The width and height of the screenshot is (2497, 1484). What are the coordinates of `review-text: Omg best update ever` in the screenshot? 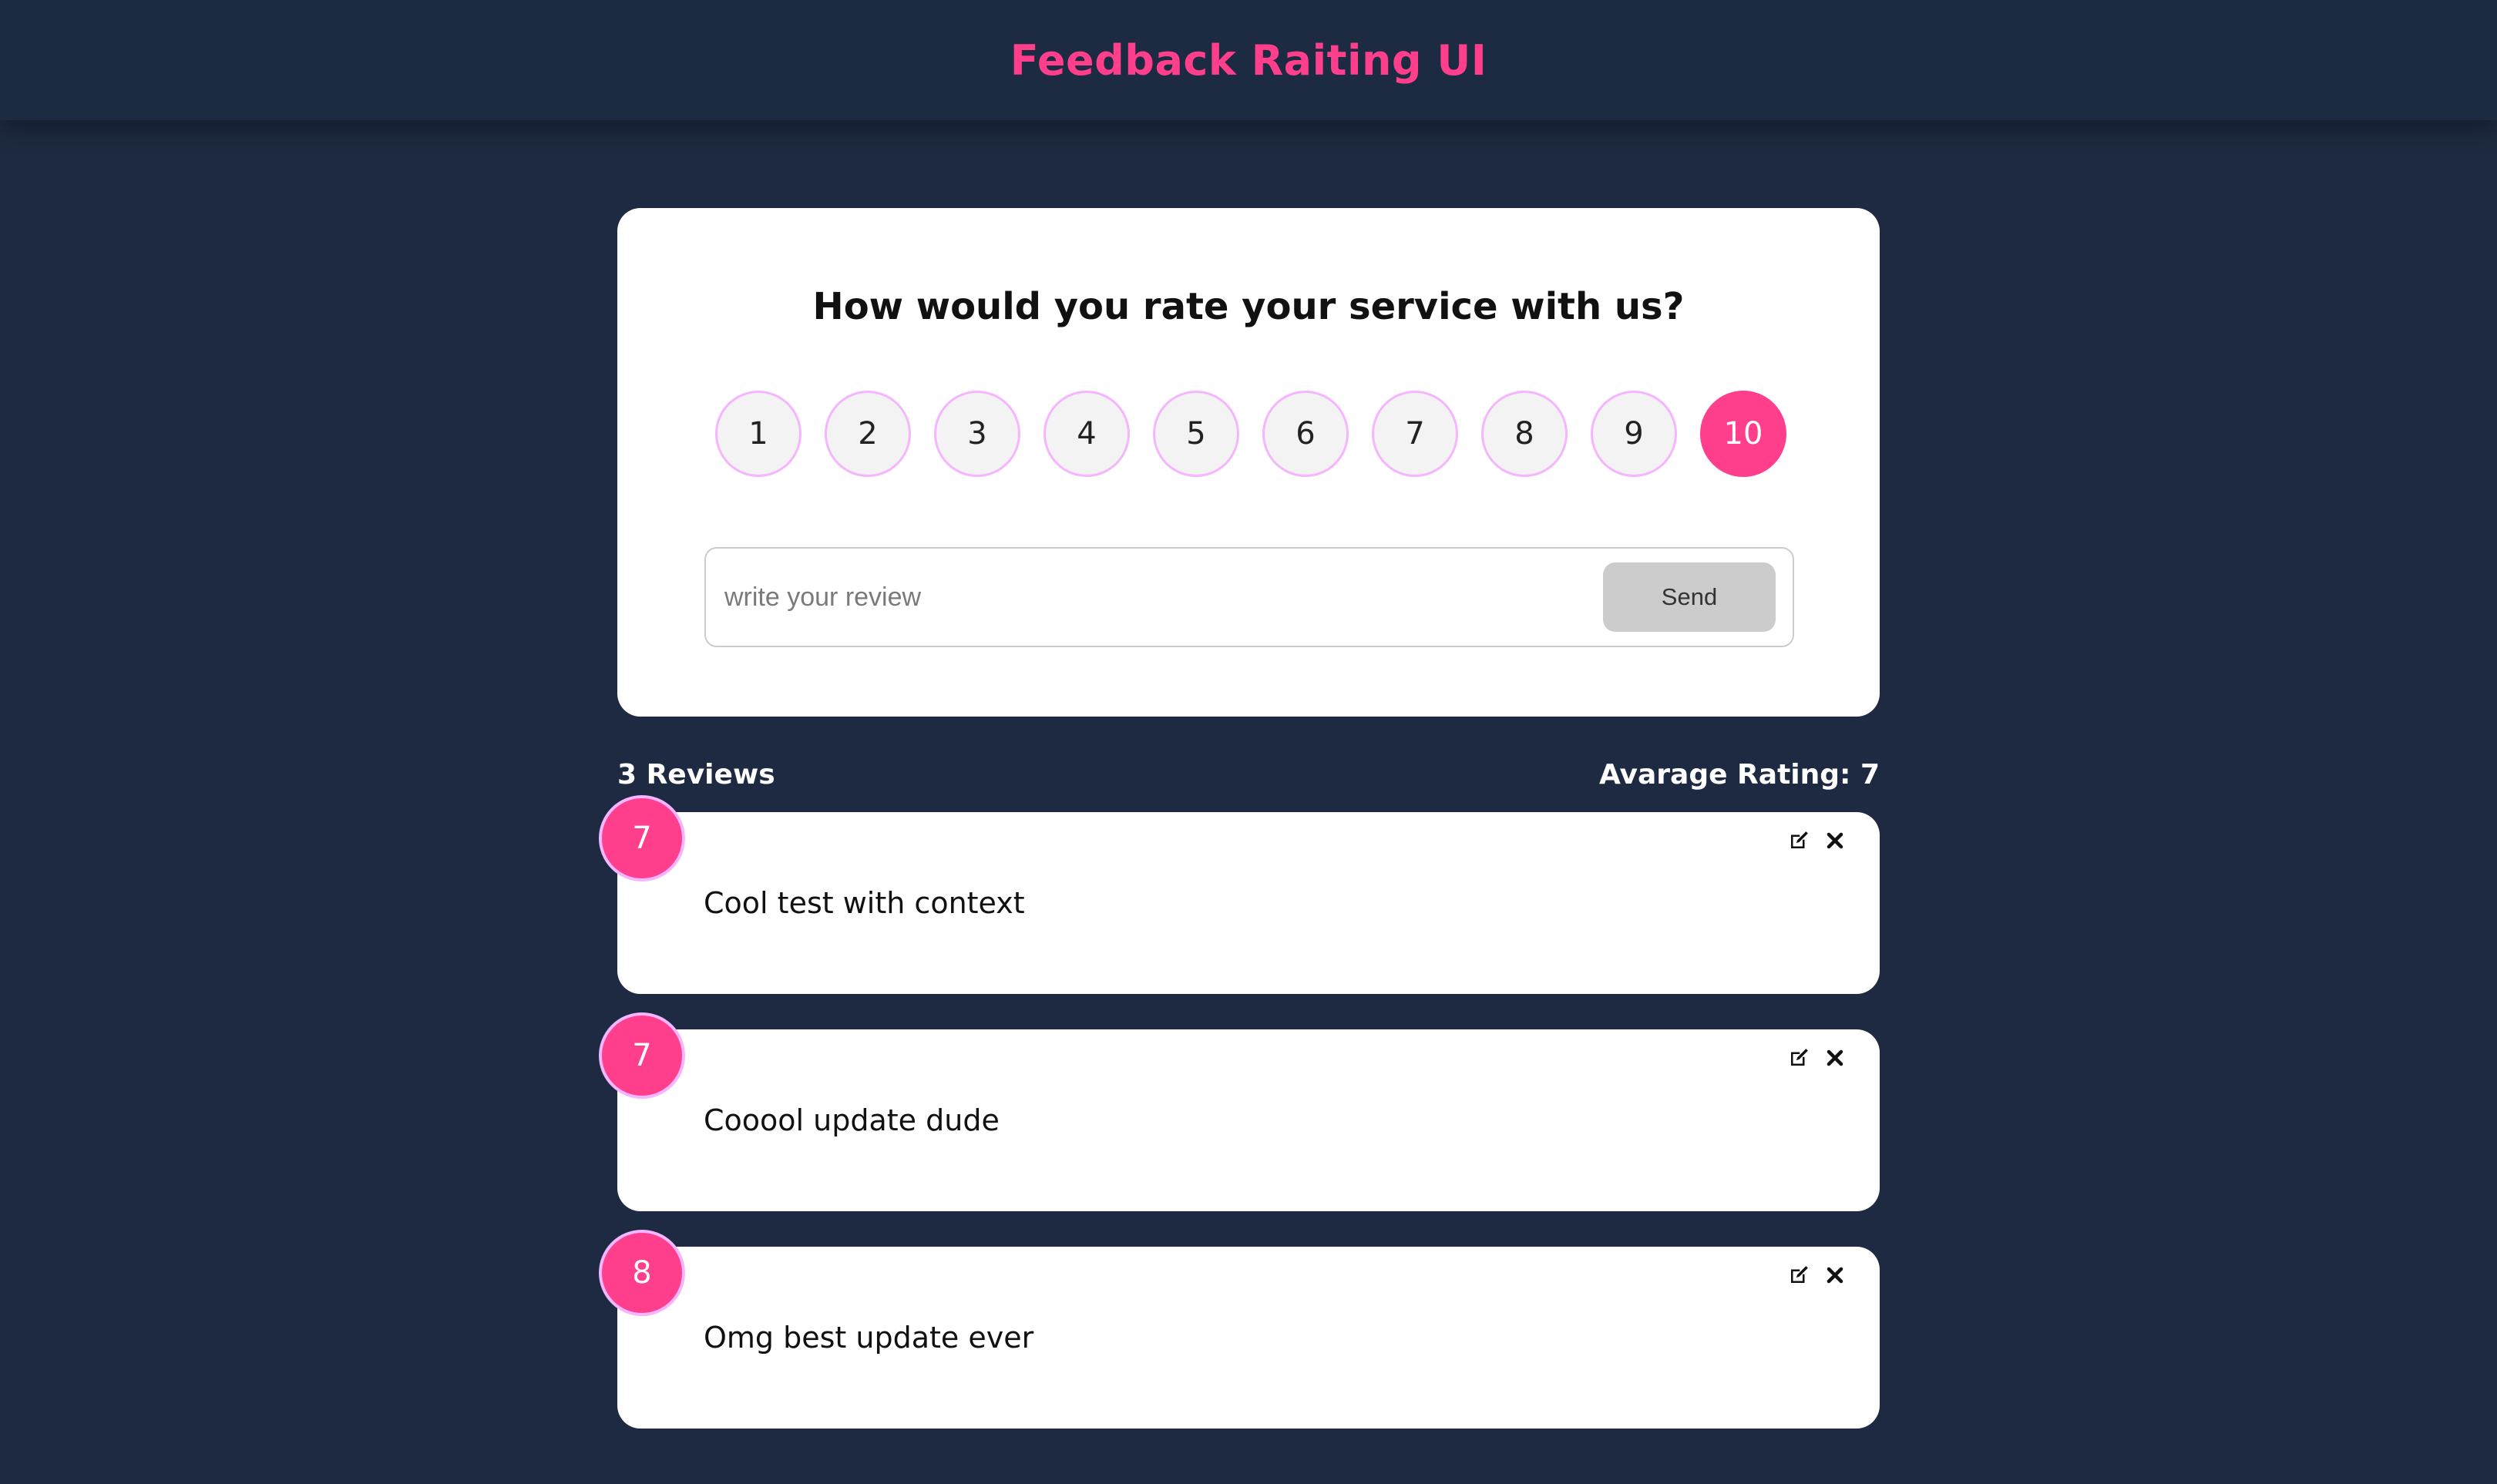 It's located at (869, 1338).